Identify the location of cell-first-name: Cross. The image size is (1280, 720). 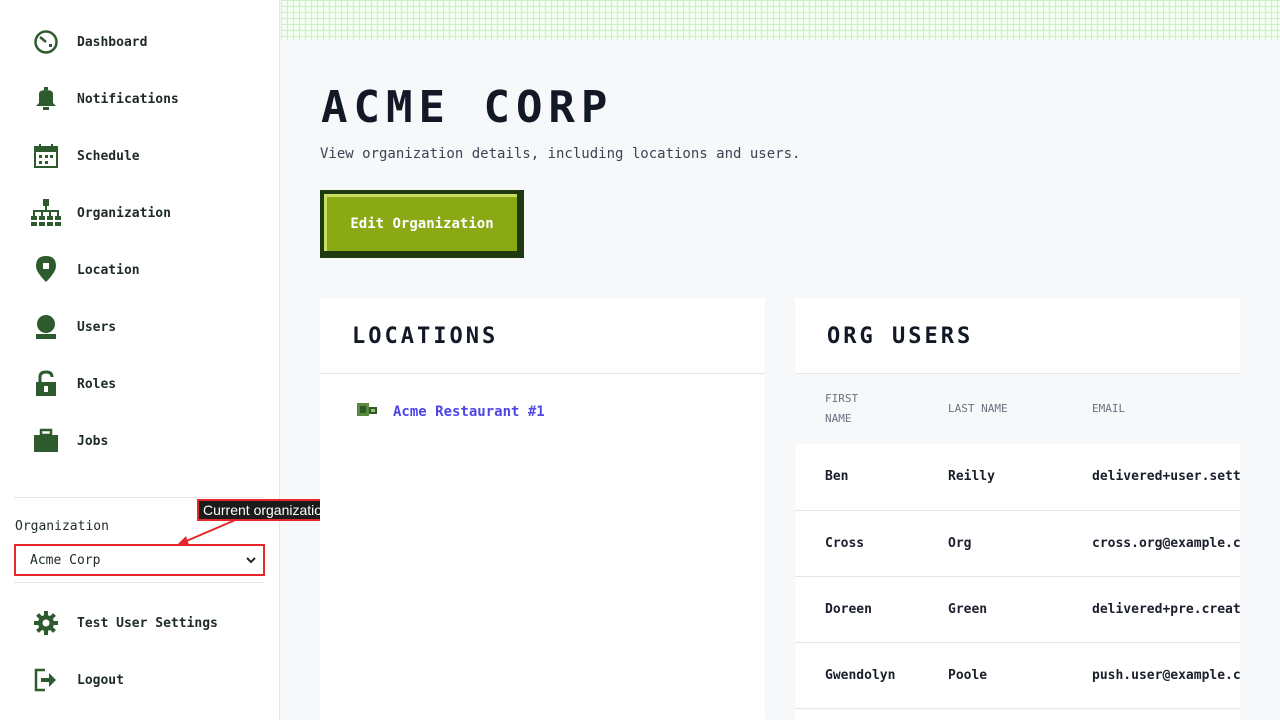
(845, 543).